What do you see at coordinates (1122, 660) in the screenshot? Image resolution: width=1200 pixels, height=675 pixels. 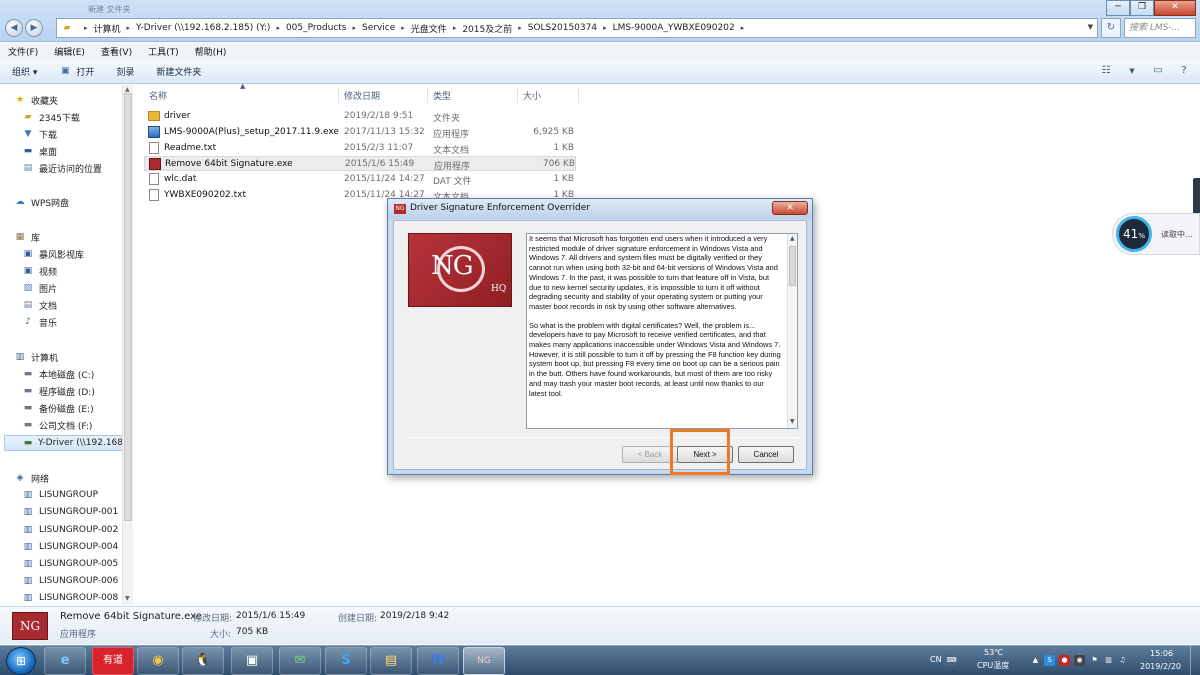 I see `tray-volume-icon: ♫` at bounding box center [1122, 660].